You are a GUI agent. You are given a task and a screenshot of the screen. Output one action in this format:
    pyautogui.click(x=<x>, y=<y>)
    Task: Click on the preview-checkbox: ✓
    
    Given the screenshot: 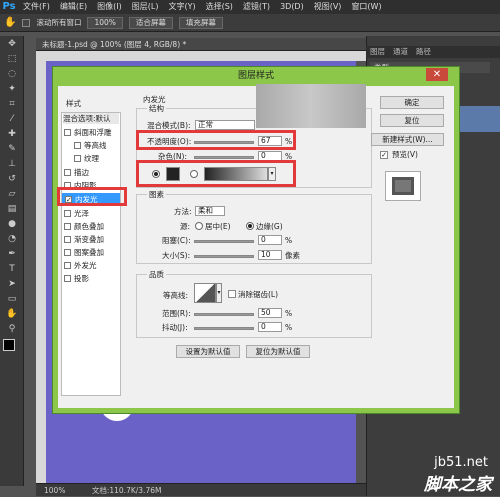 What is the action you would take?
    pyautogui.click(x=384, y=155)
    